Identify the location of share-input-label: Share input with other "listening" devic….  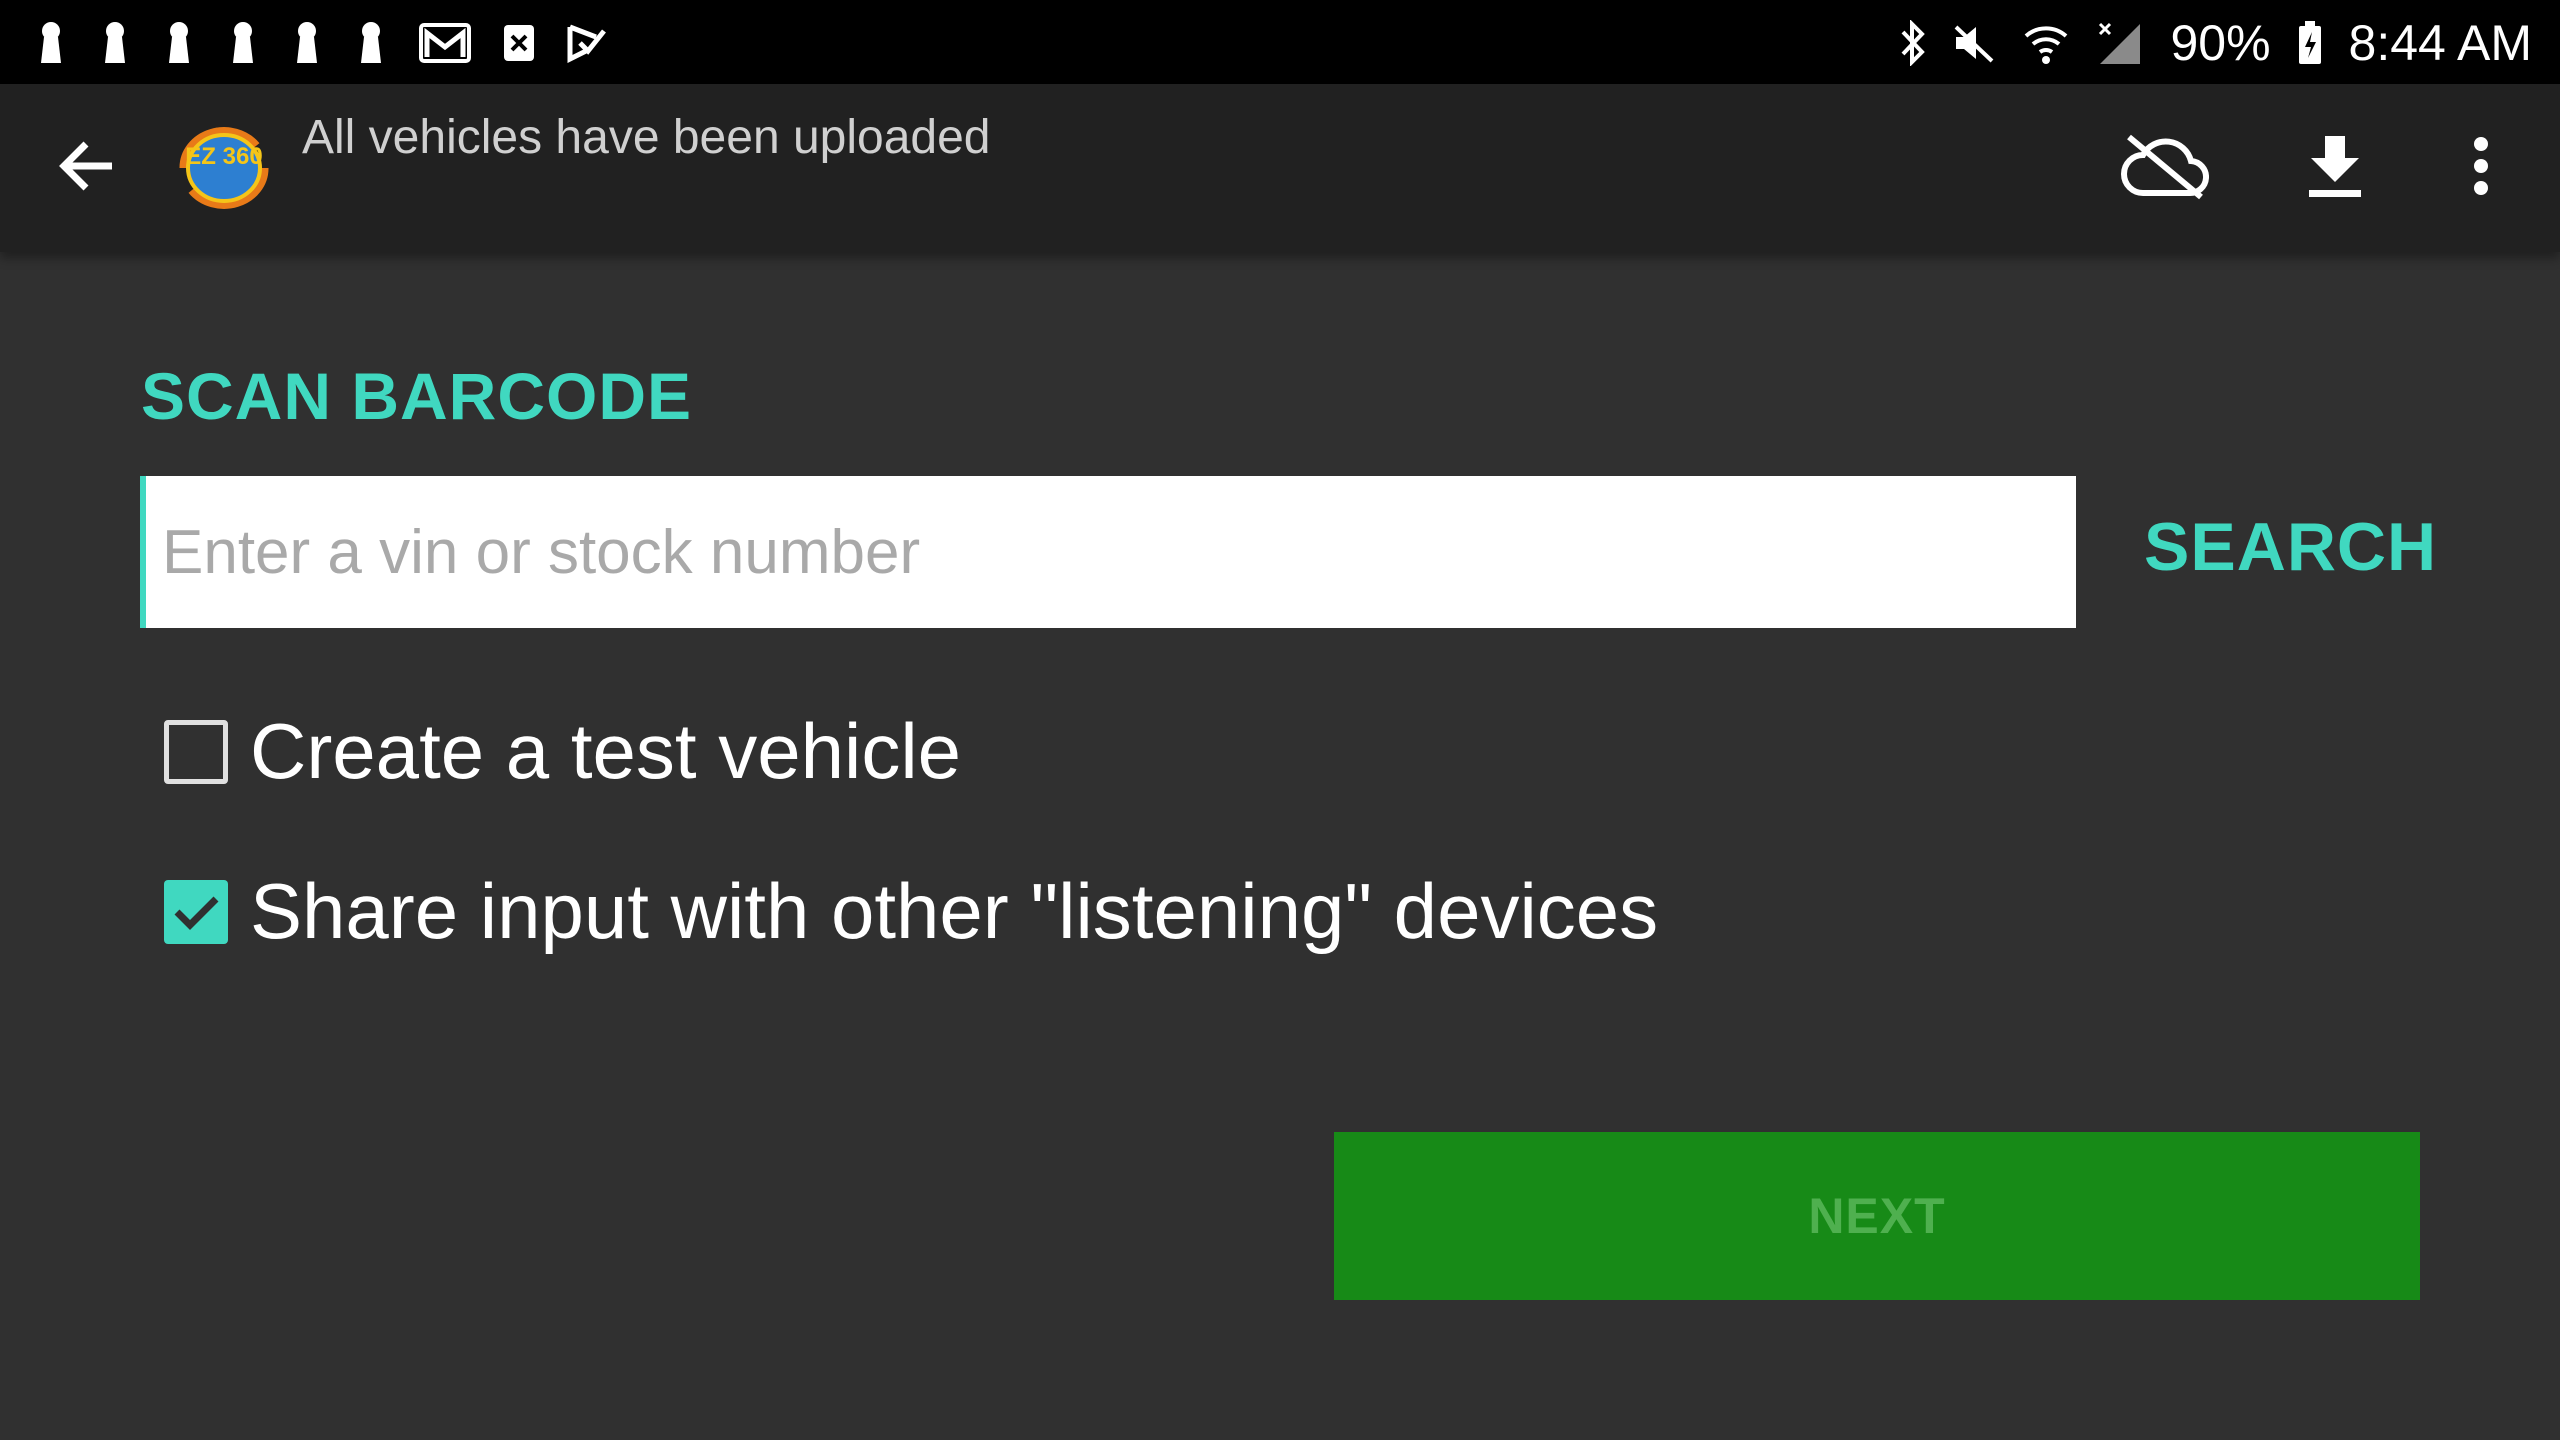
(954, 911).